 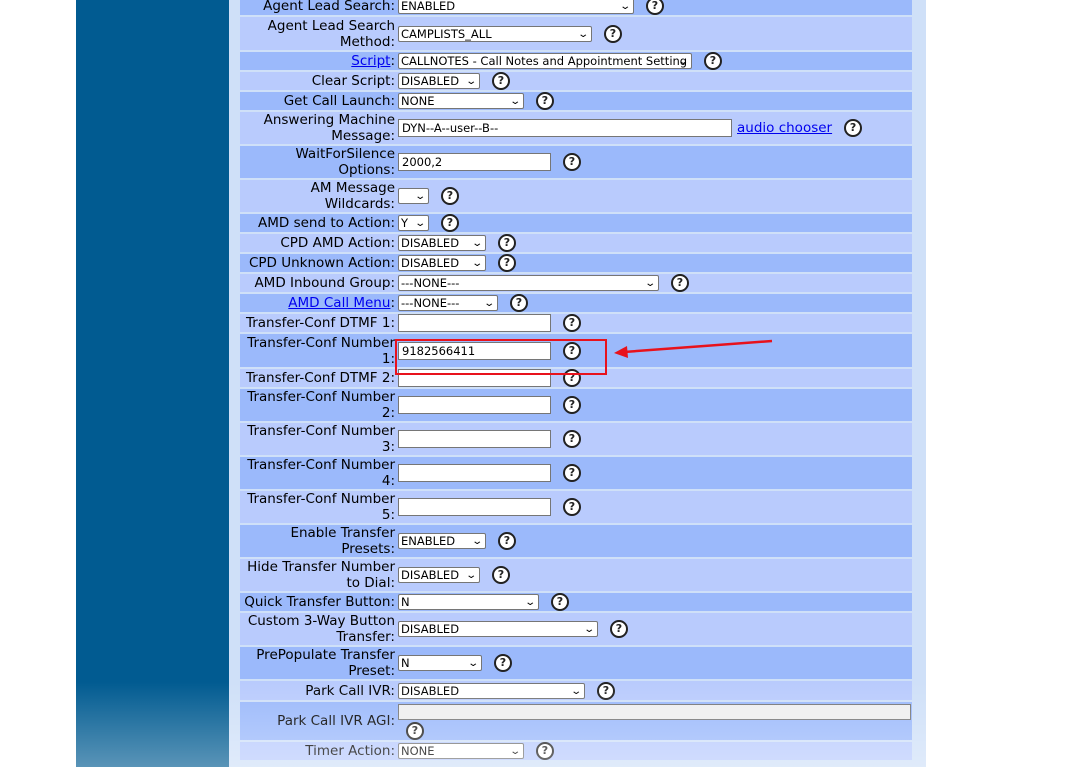 What do you see at coordinates (442, 263) in the screenshot?
I see `cpd-unknown-action-select: DISABLED ⌄` at bounding box center [442, 263].